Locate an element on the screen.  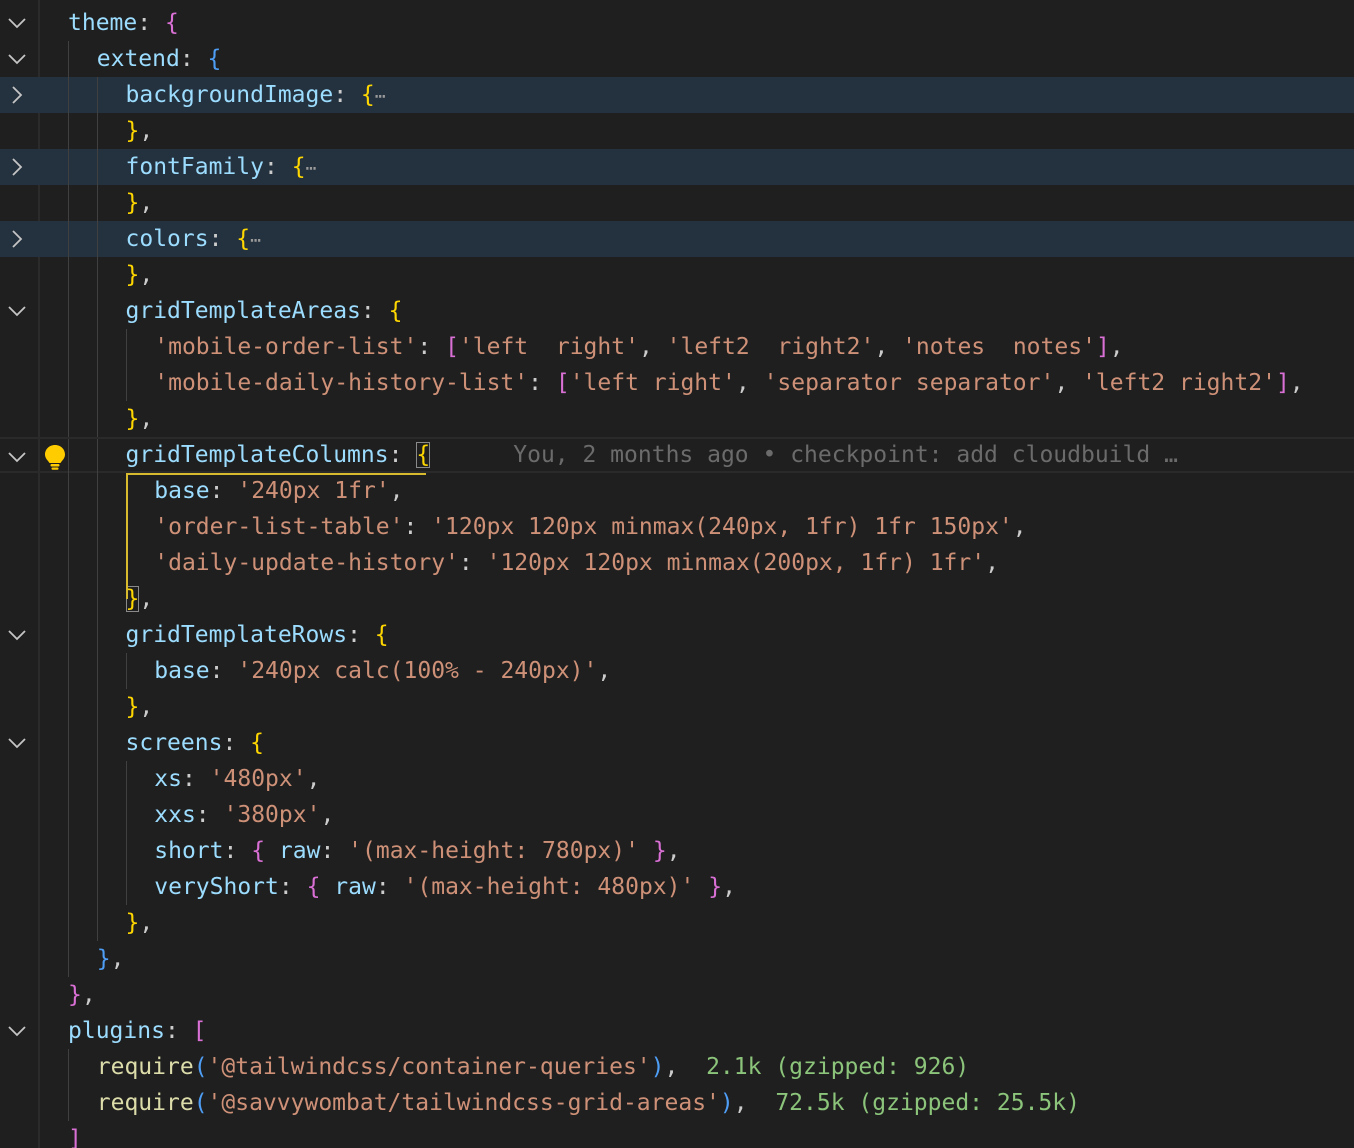
code-token: '240px 1fr' is located at coordinates (313, 491).